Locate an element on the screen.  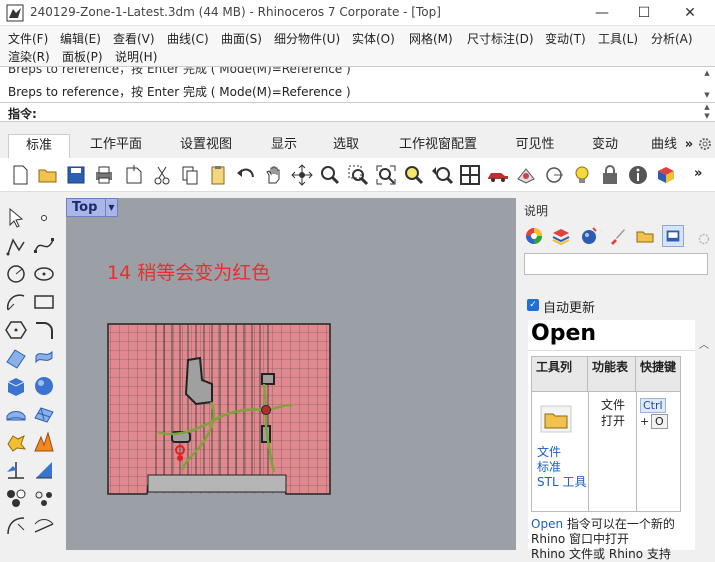
group-icon is located at coordinates (44, 498).